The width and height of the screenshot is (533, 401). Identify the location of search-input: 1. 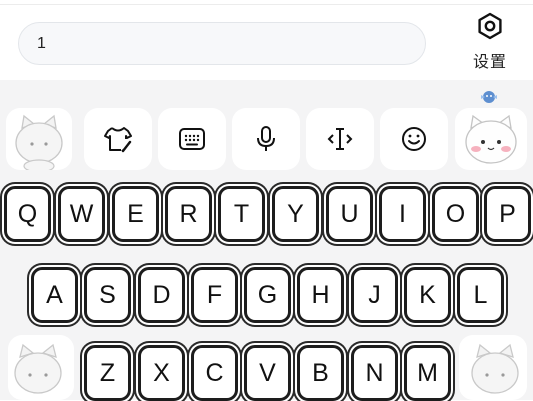
(222, 43).